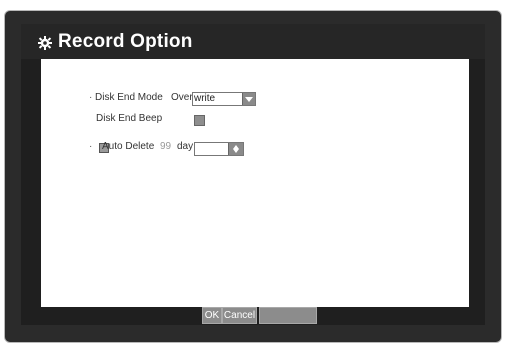 The height and width of the screenshot is (348, 509). I want to click on chevron-down-icon, so click(249, 99).